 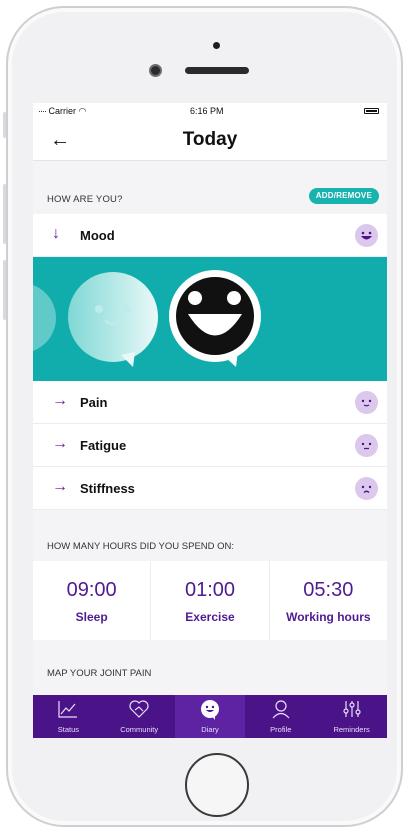 I want to click on hours-sleep: 09:00 Sleep, so click(x=92, y=600).